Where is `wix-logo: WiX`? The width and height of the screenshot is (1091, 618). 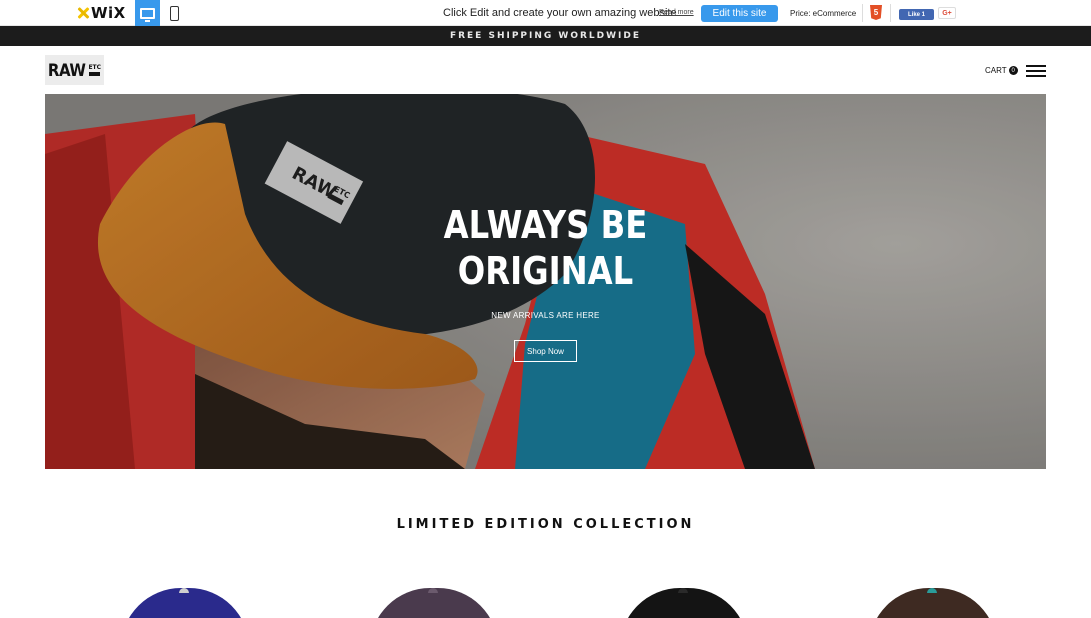
wix-logo: WiX is located at coordinates (101, 13).